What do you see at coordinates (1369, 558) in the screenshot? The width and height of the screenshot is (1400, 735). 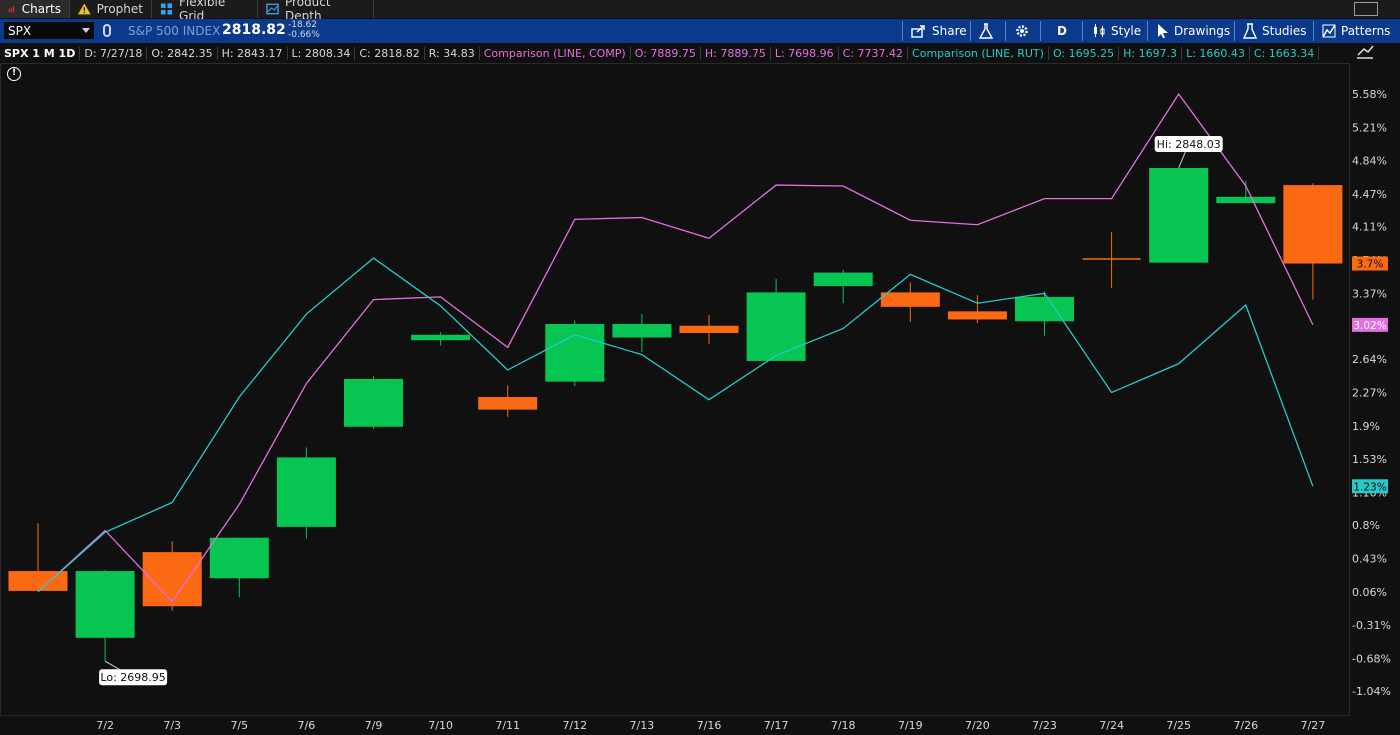 I see `y-axis-tick-label: 0.43%` at bounding box center [1369, 558].